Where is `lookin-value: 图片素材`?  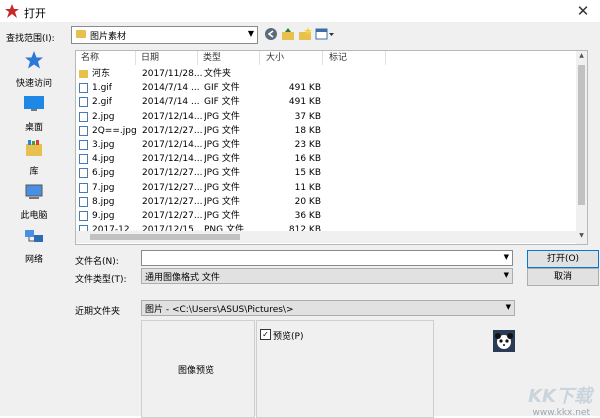 lookin-value: 图片素材 is located at coordinates (108, 37).